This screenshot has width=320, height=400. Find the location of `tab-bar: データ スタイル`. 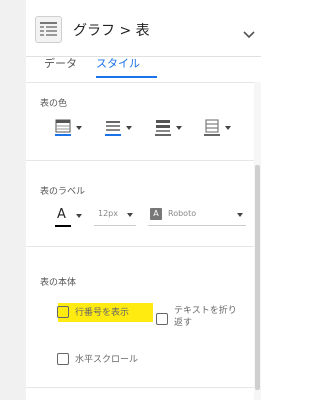

tab-bar: データ スタイル is located at coordinates (143, 69).